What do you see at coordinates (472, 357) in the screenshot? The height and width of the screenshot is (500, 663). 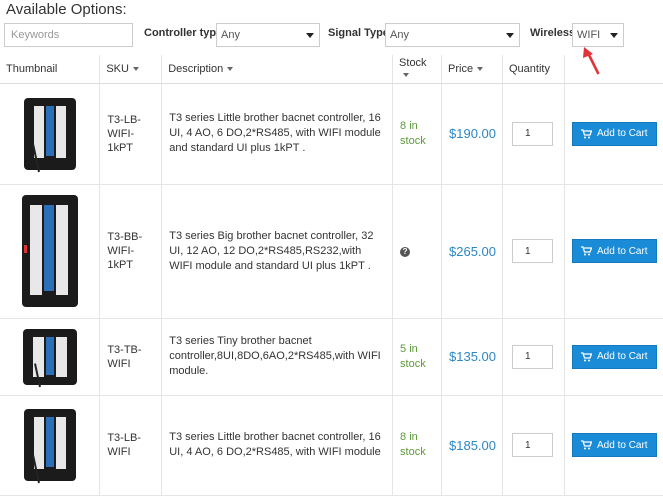 I see `price-cell: $135.00` at bounding box center [472, 357].